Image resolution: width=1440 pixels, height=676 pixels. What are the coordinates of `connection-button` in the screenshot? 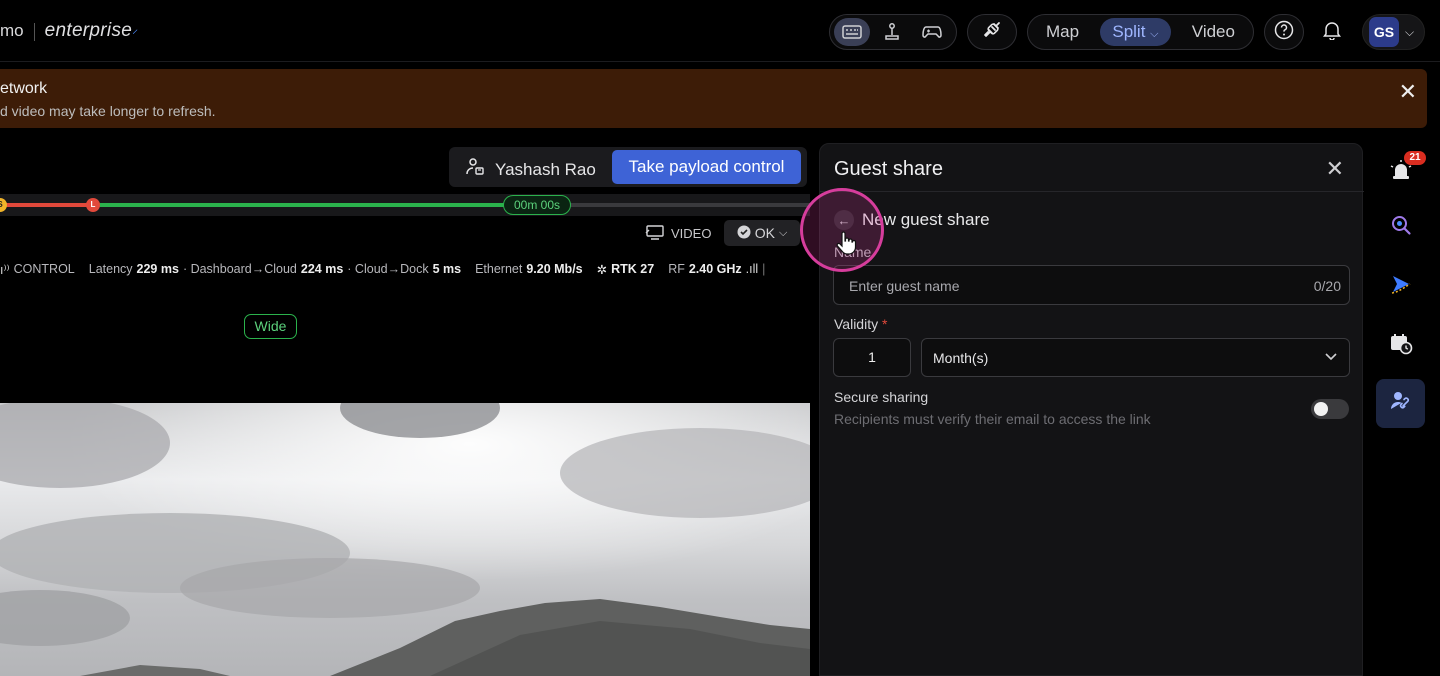 It's located at (992, 32).